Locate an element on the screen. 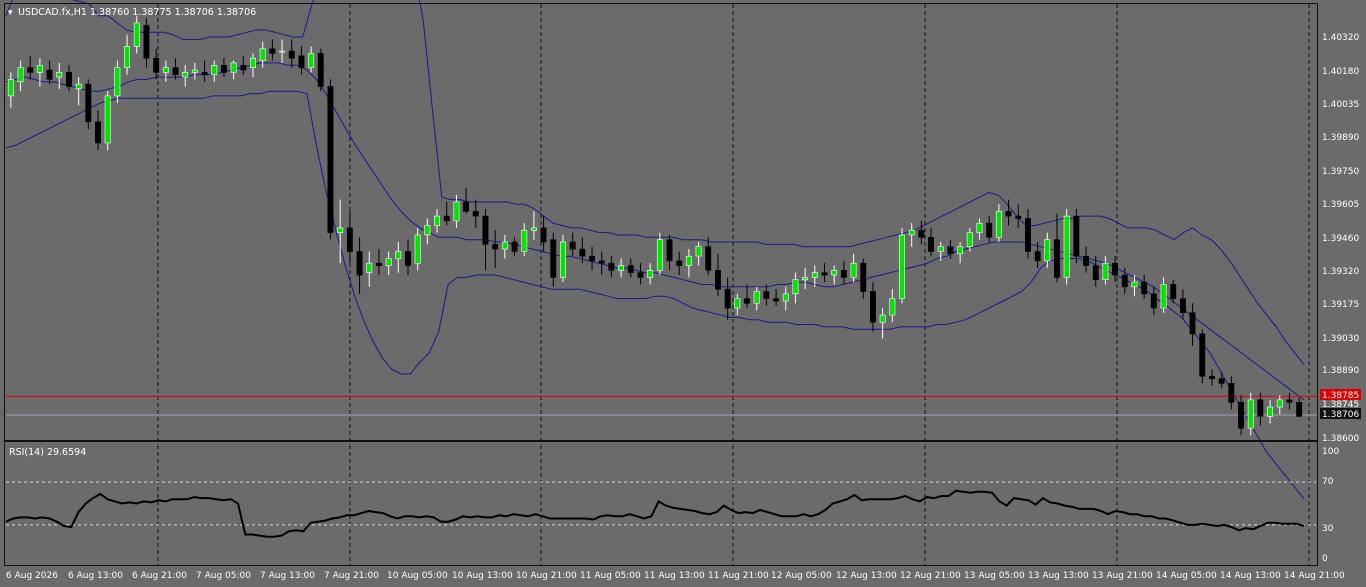 Image resolution: width=1366 pixels, height=587 pixels. price-tick-label: 1.39890 is located at coordinates (1340, 138).